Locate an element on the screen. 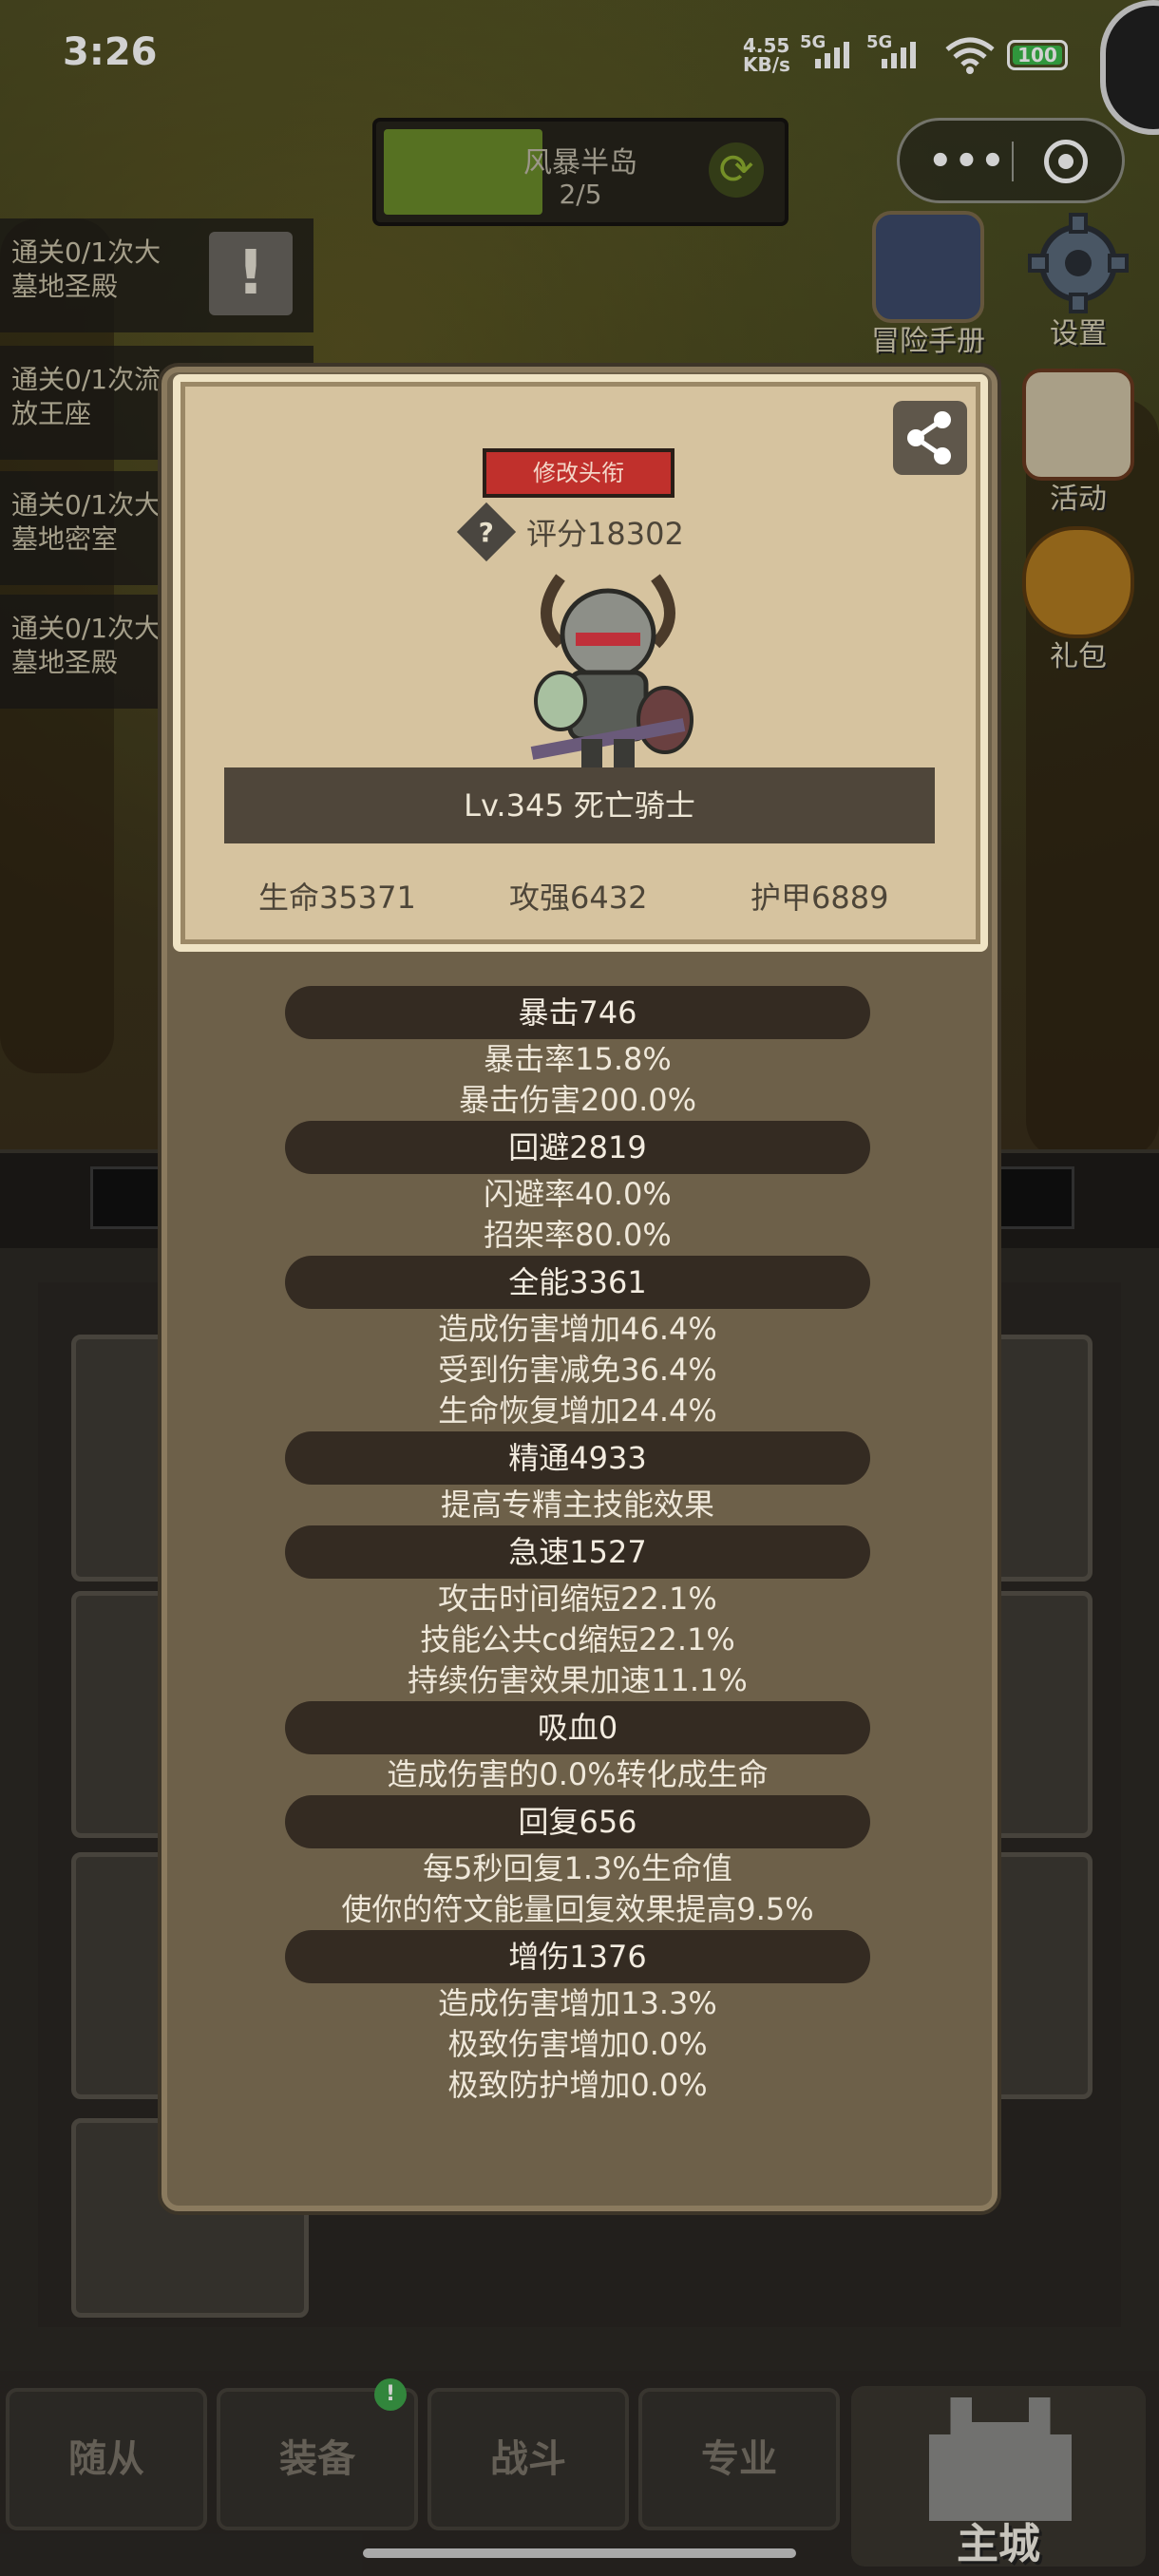  character-avatar is located at coordinates (608, 668).